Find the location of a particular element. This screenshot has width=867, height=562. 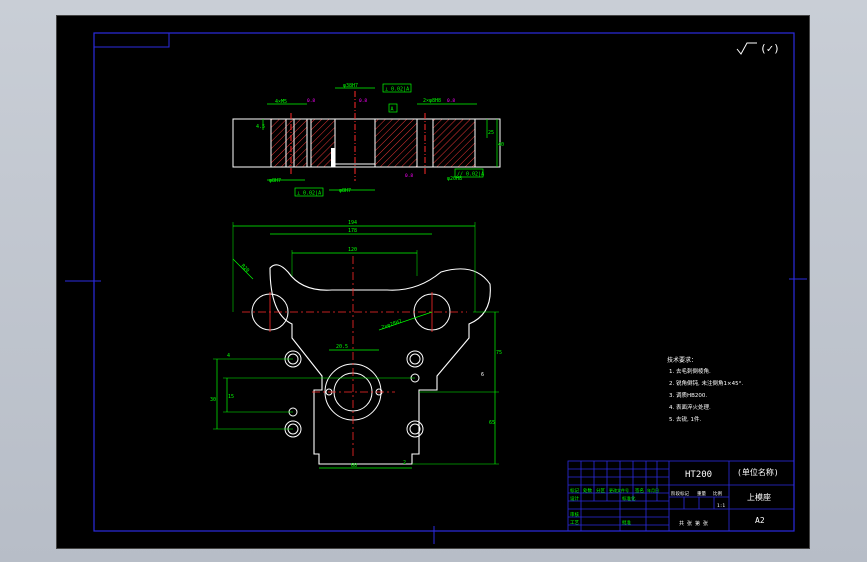

notes-title: 技术要求： is located at coordinates (682, 360).